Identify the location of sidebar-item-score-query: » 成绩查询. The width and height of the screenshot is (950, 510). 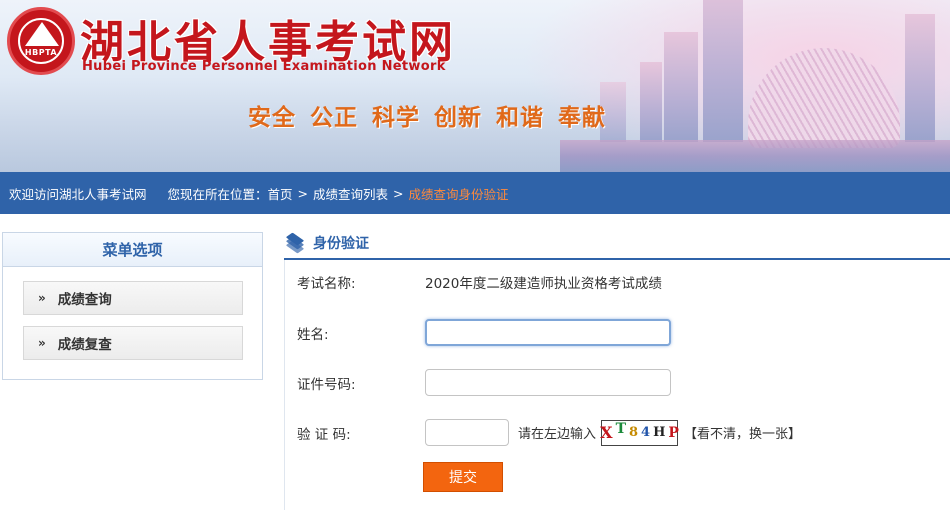
(133, 298).